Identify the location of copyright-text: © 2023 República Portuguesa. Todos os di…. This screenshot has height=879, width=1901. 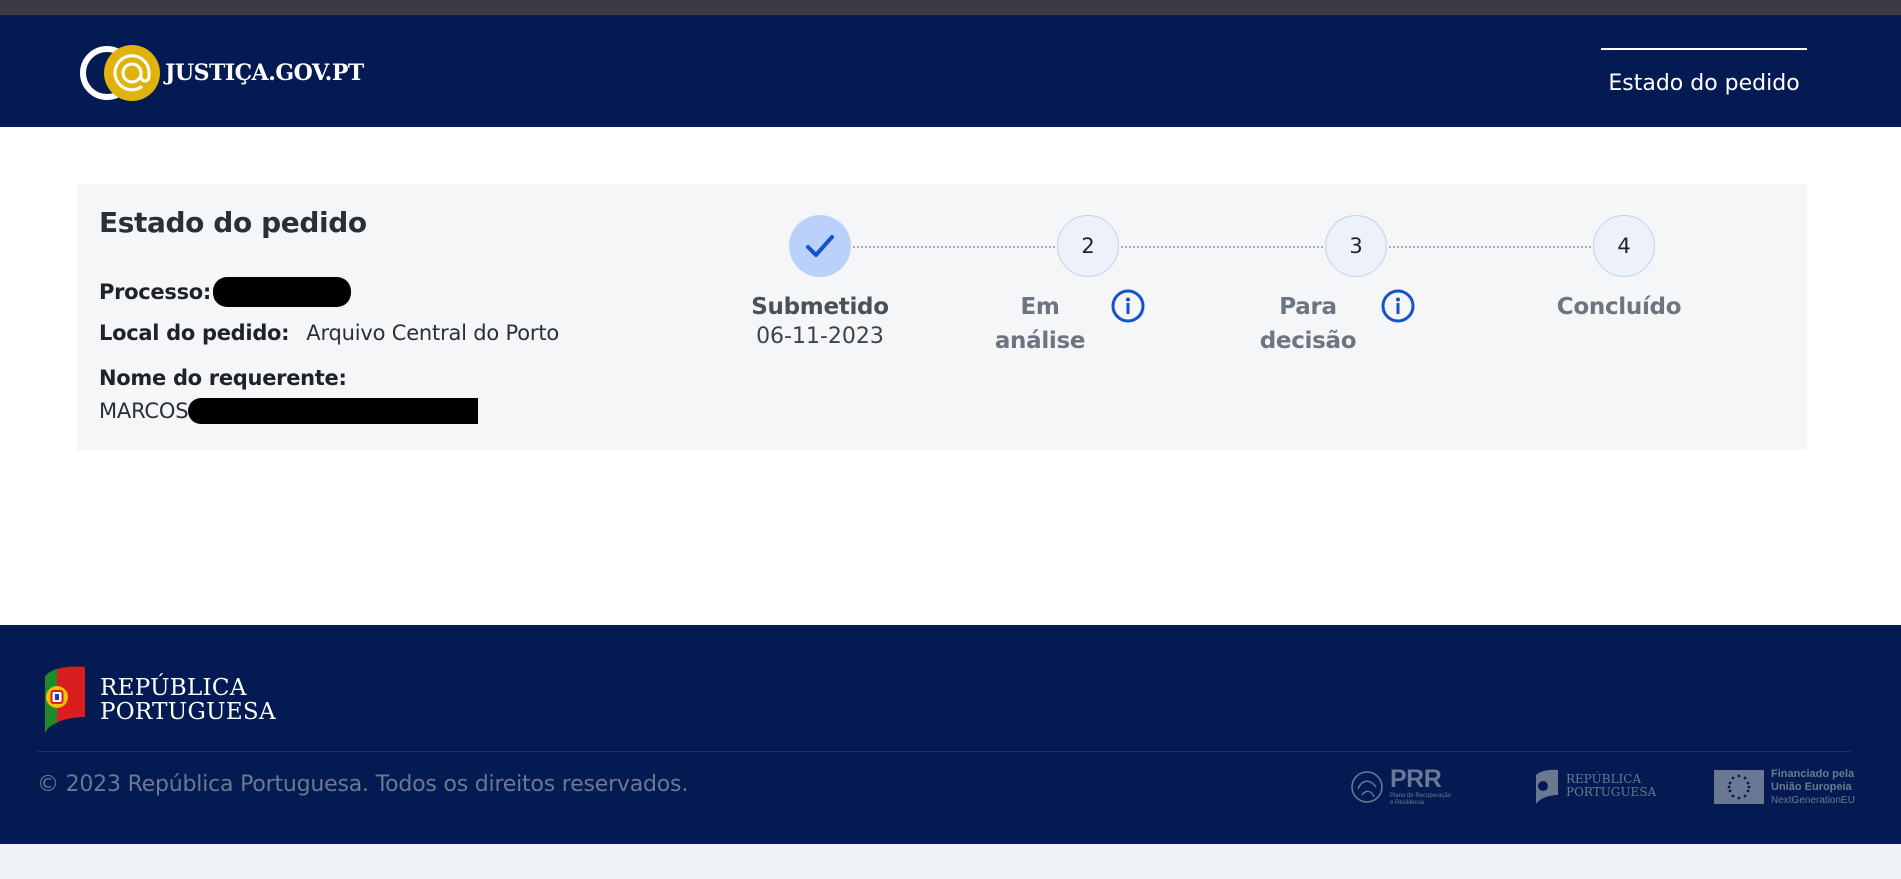
(363, 784).